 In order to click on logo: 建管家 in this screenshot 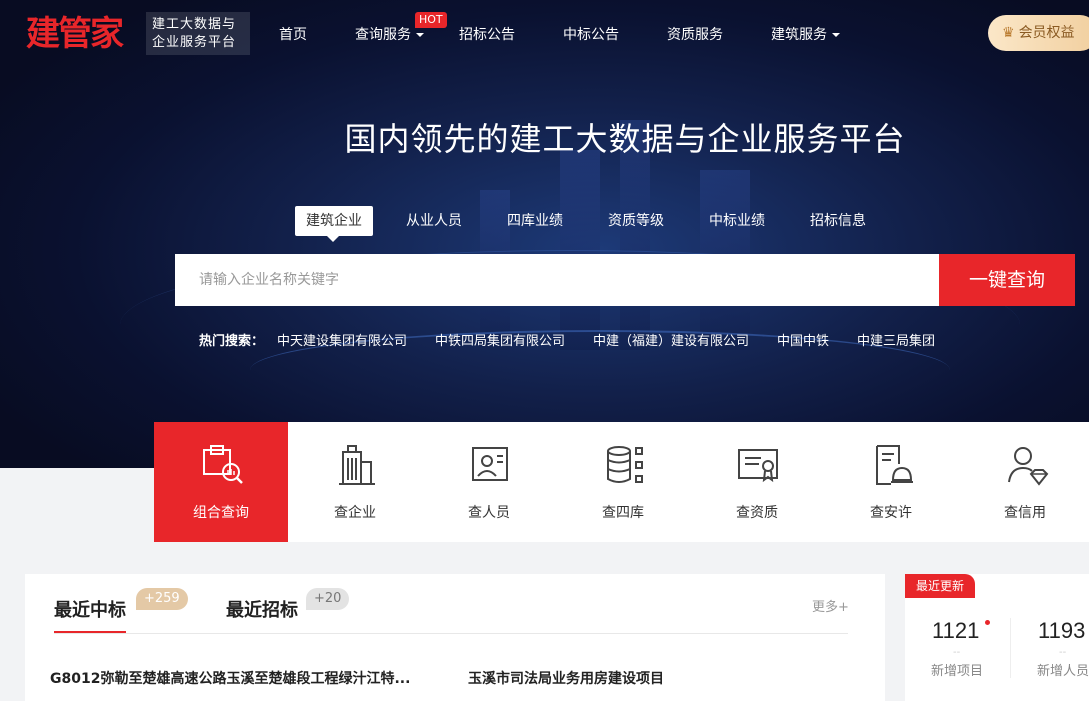, I will do `click(75, 34)`.